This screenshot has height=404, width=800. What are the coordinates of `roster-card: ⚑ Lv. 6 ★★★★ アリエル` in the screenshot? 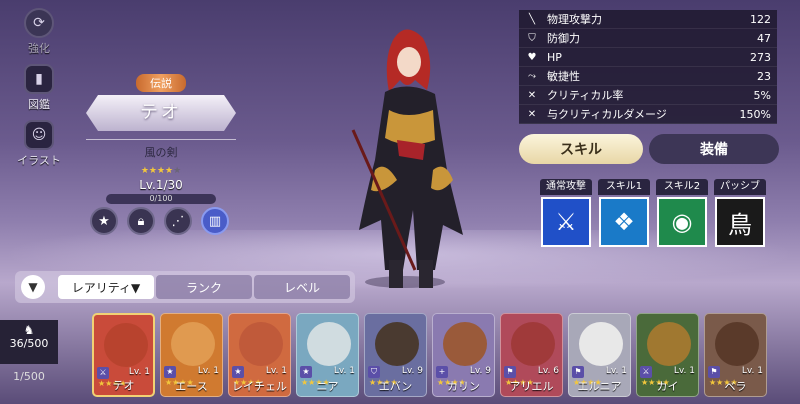 It's located at (531, 355).